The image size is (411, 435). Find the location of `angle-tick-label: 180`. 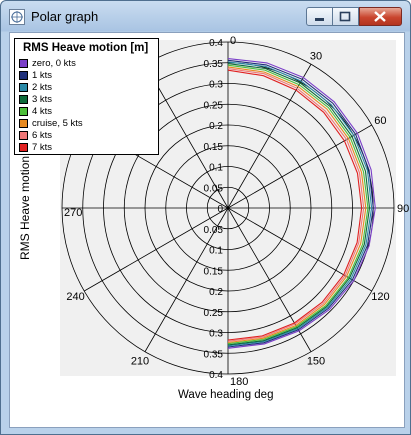

angle-tick-label: 180 is located at coordinates (239, 382).